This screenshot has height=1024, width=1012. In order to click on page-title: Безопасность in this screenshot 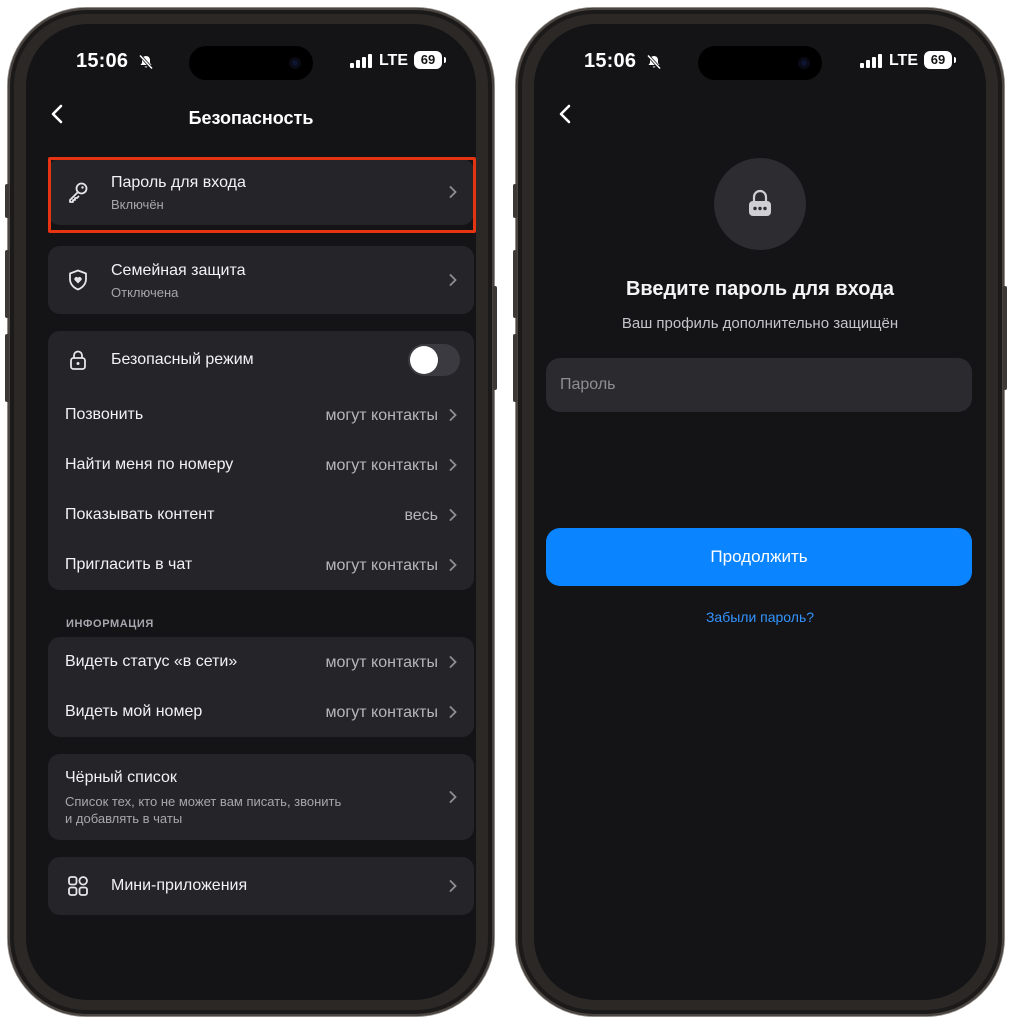, I will do `click(251, 118)`.